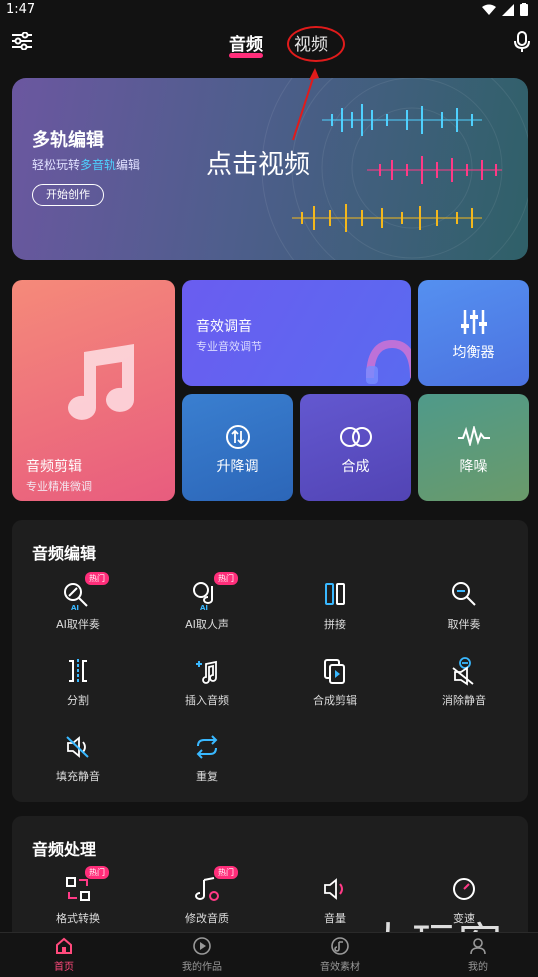 This screenshot has height=977, width=538. Describe the element at coordinates (215, 592) in the screenshot. I see `ai-vocal-icon: AI 热门` at that location.